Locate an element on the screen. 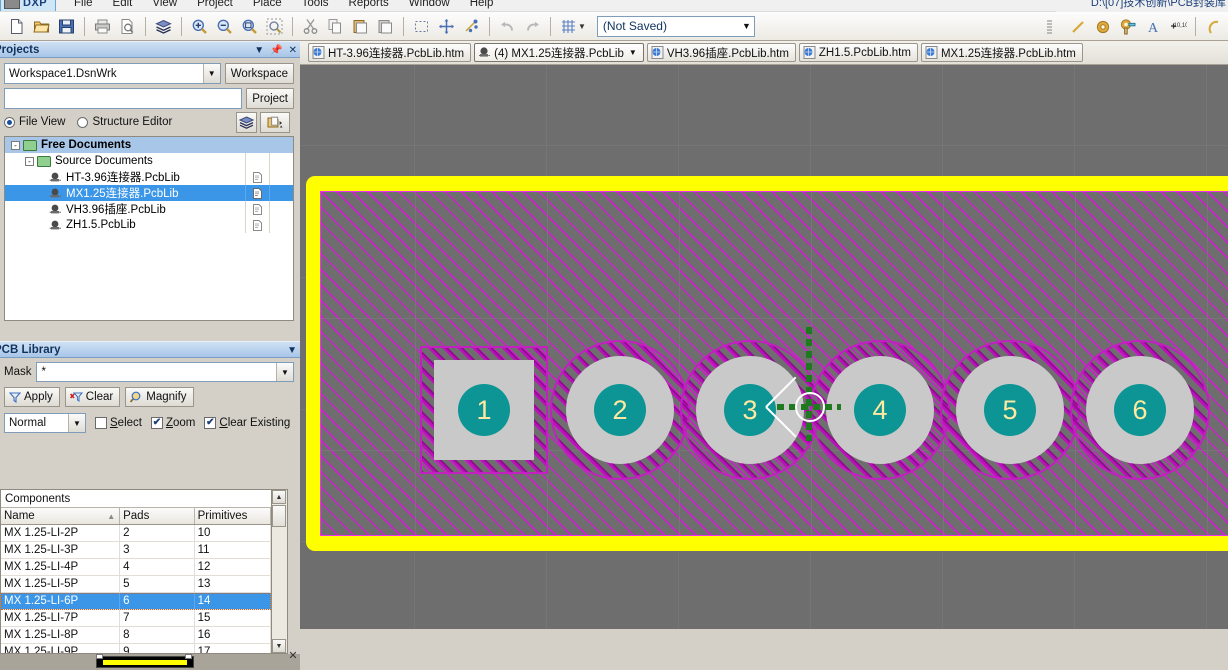 The height and width of the screenshot is (670, 1228). components-scrollbar: ▲ ▼ is located at coordinates (280, 571).